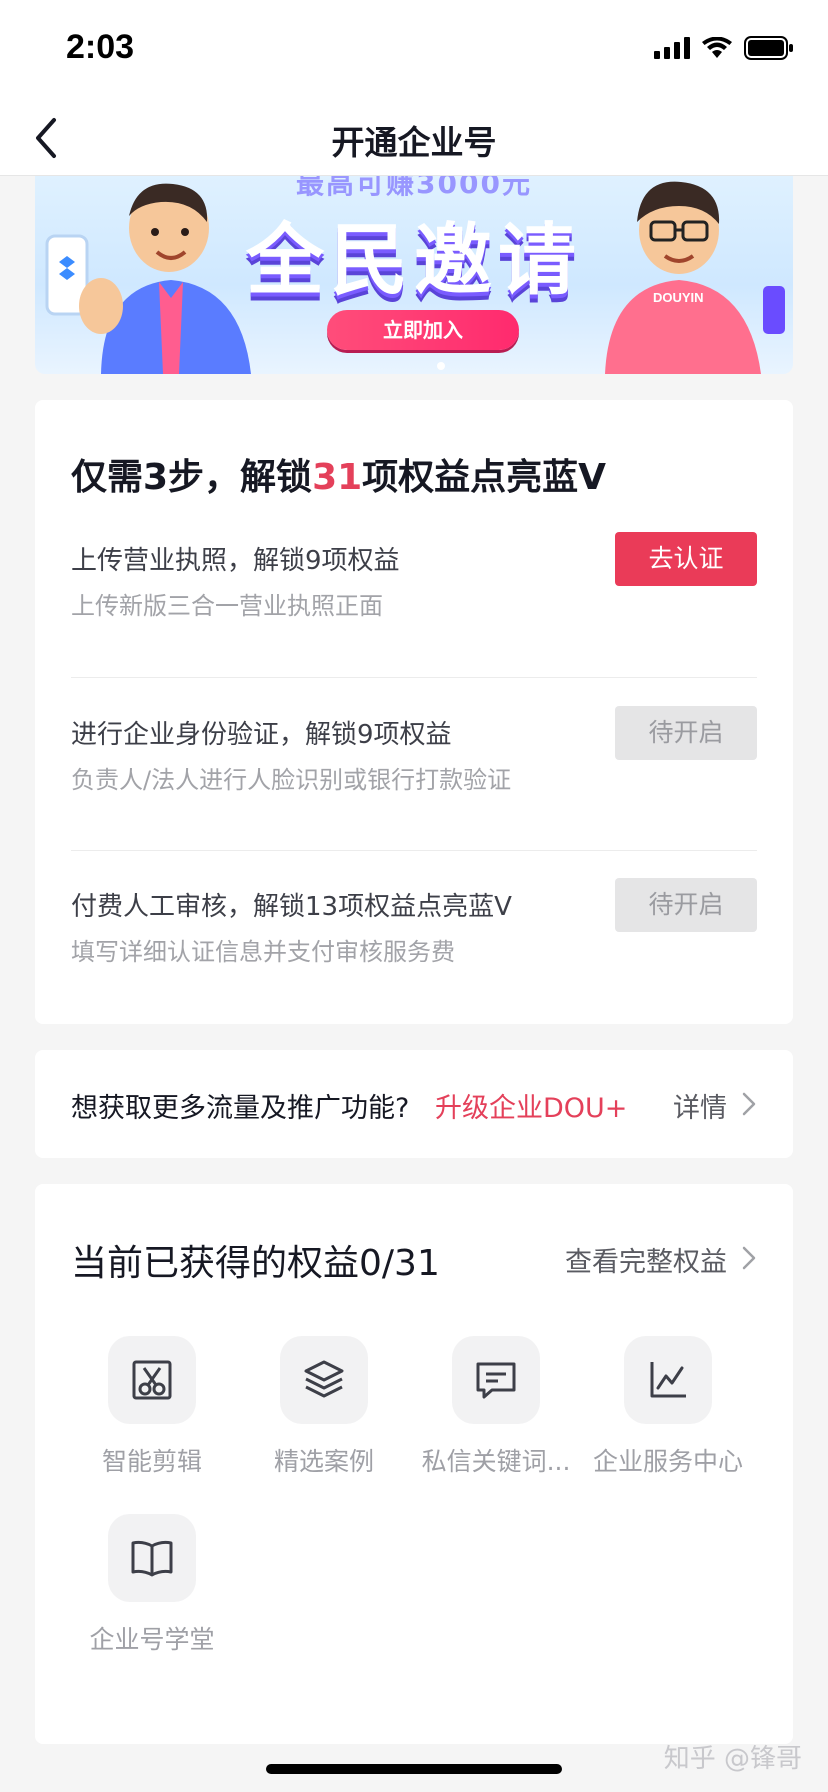  I want to click on benefits-title: 当前已获得的权益0/31, so click(255, 1263).